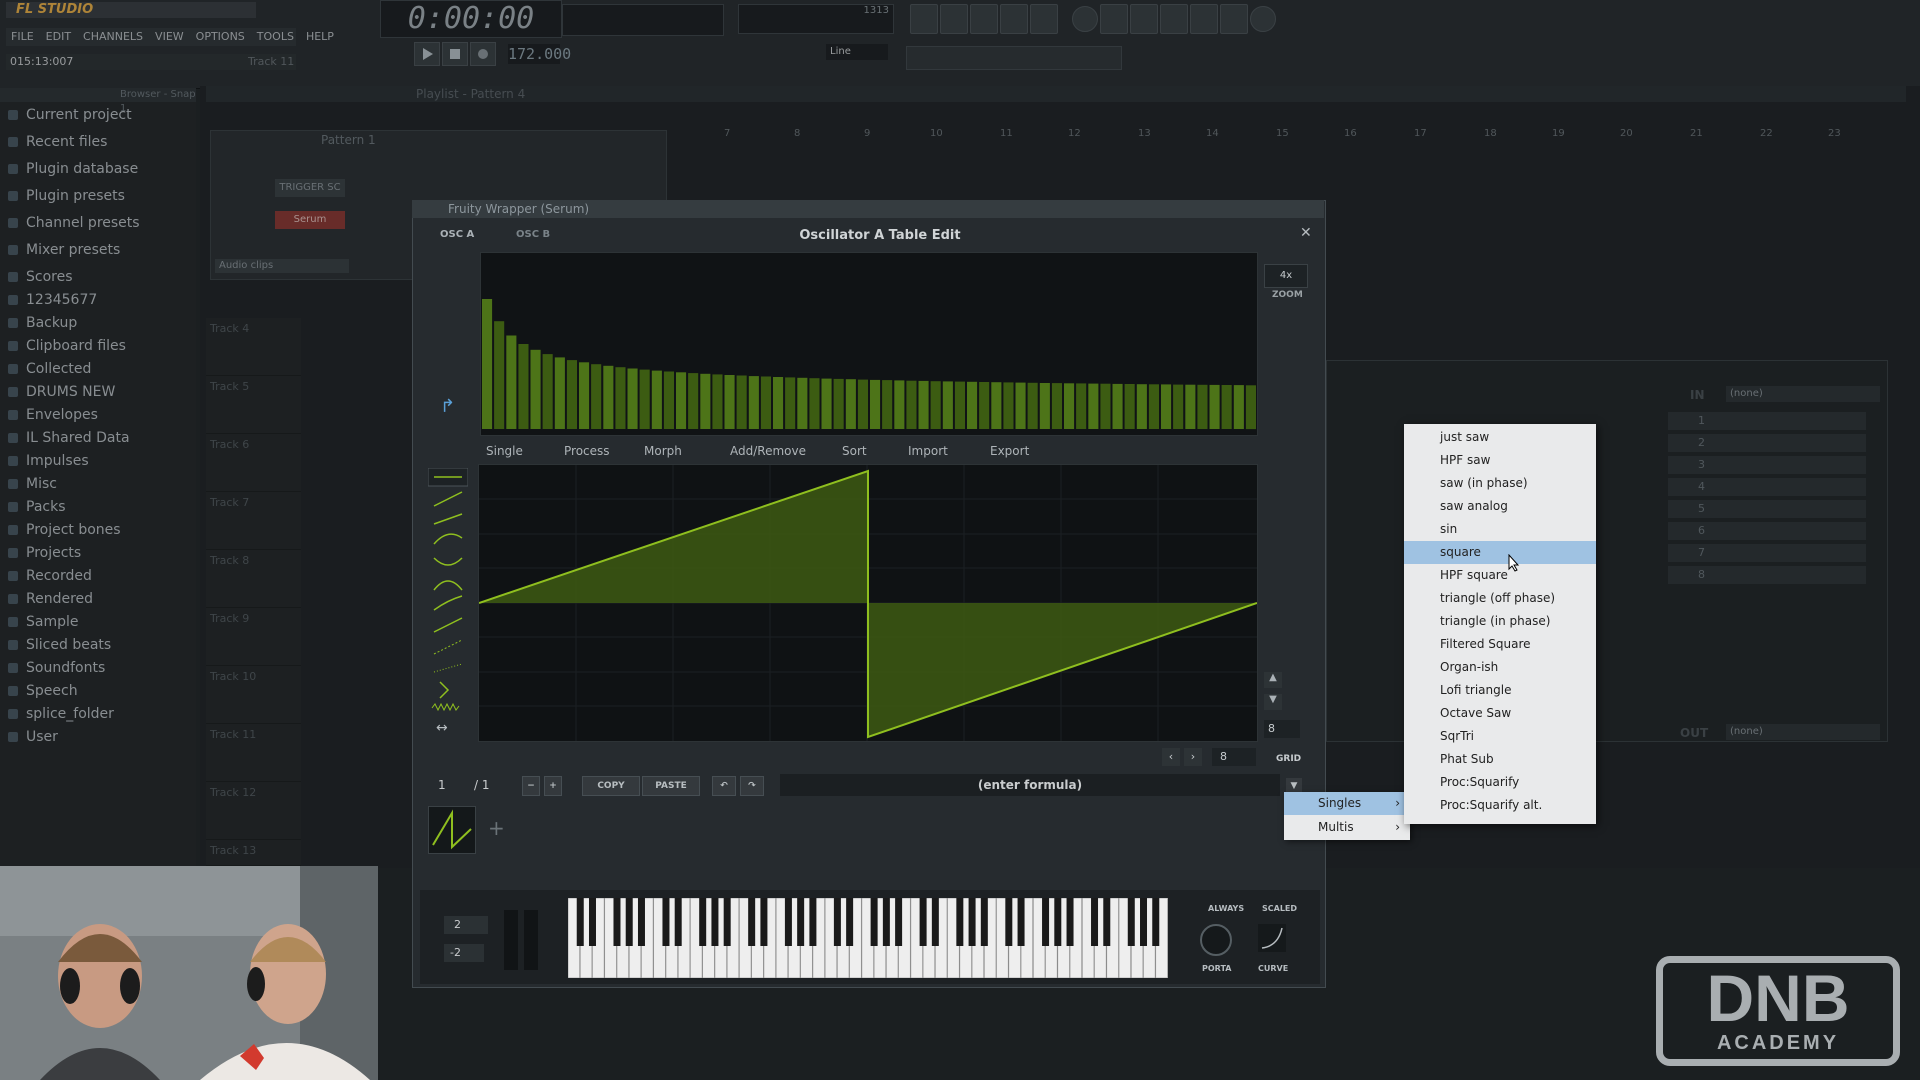 The width and height of the screenshot is (1920, 1080). What do you see at coordinates (253, 853) in the screenshot?
I see `track-header: Track 13` at bounding box center [253, 853].